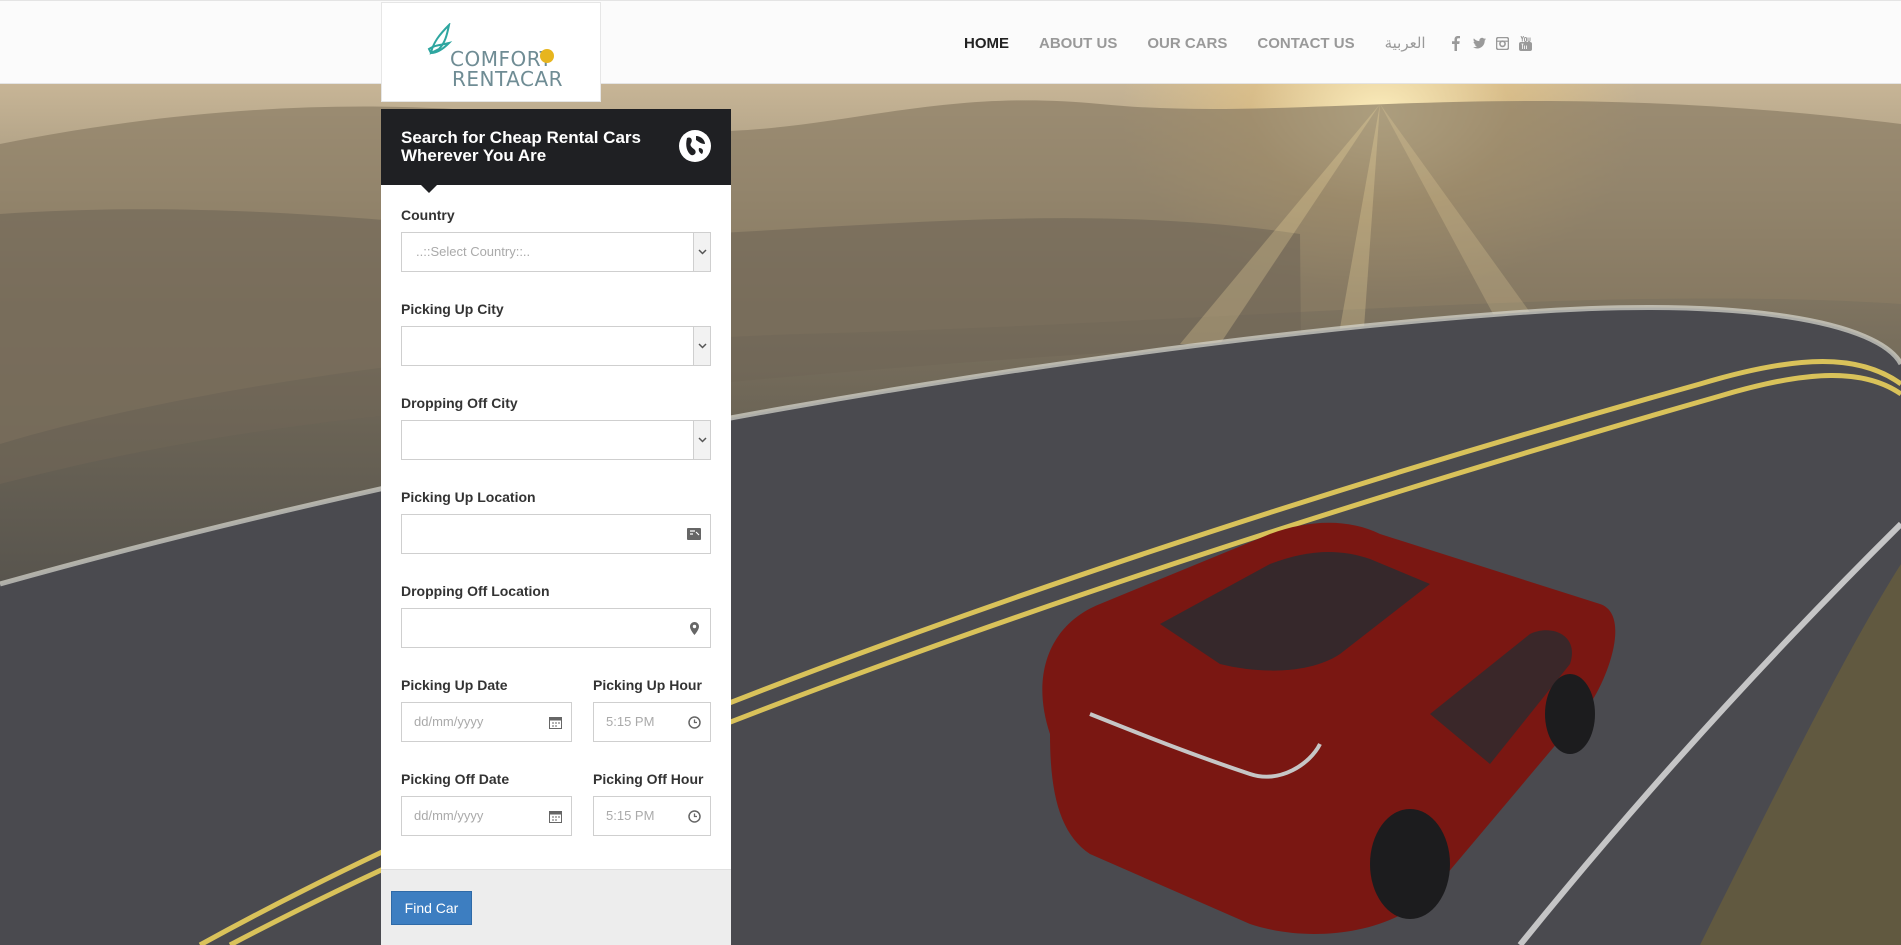 The width and height of the screenshot is (1901, 945). Describe the element at coordinates (986, 43) in the screenshot. I see `nav-home: HOME` at that location.